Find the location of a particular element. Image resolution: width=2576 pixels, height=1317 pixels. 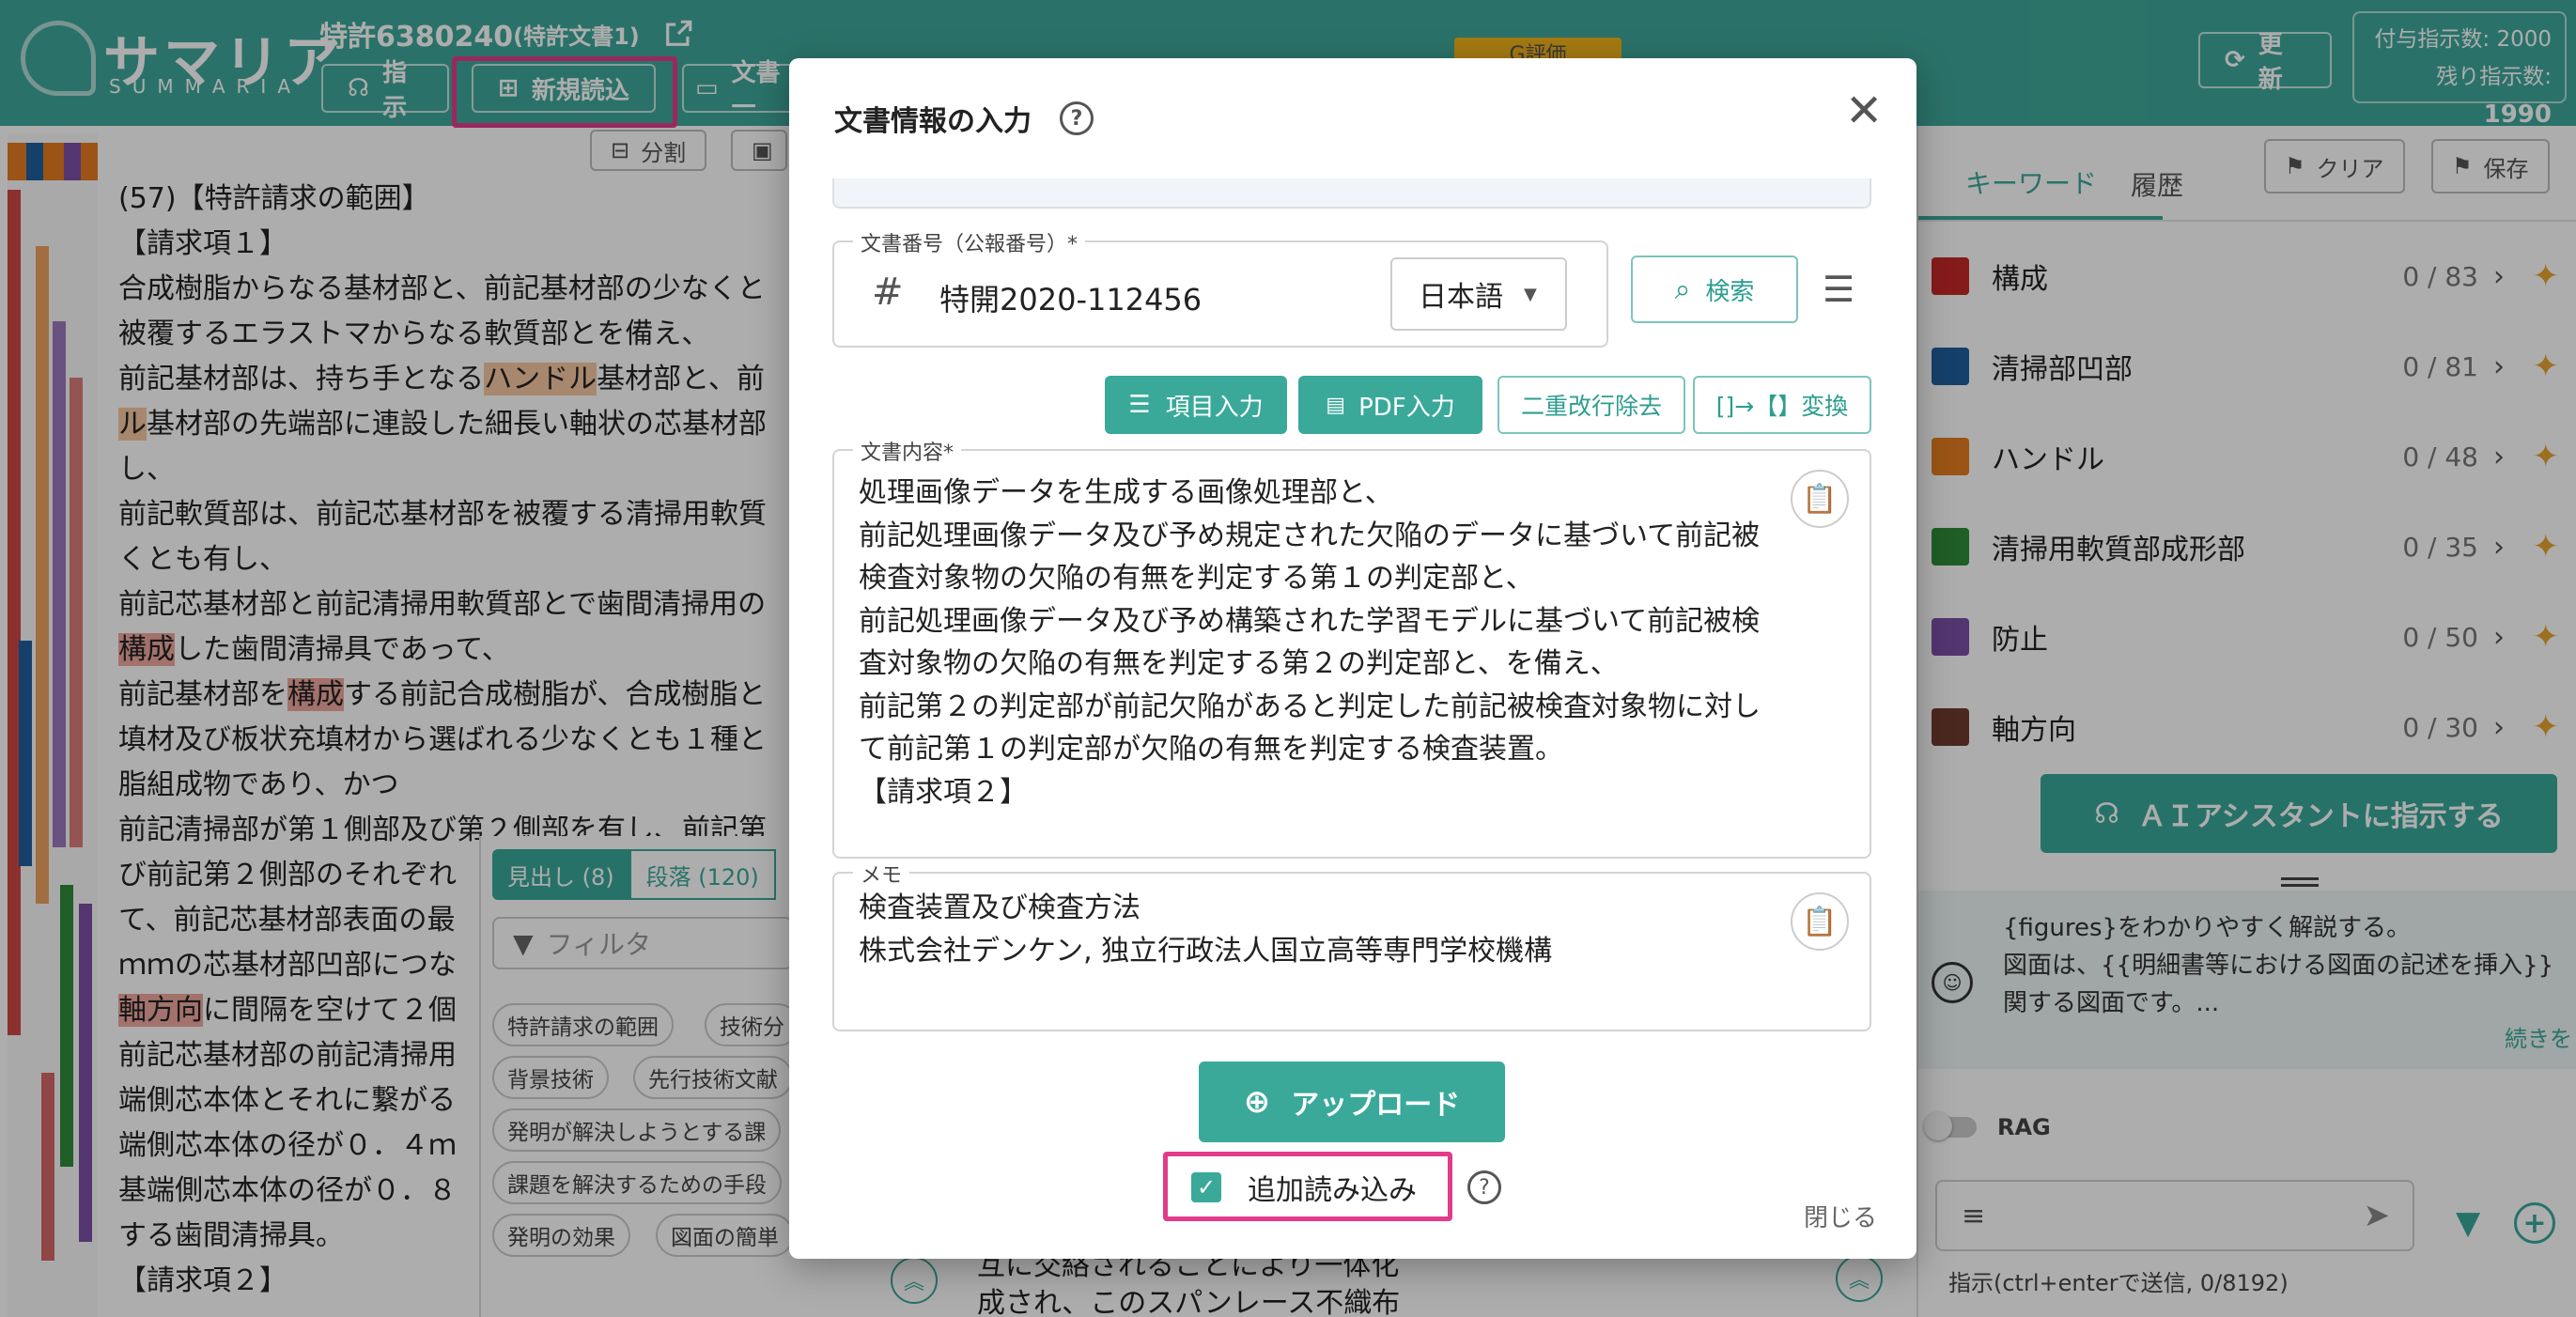

item-input-button: ☰ 項目入力 is located at coordinates (1196, 405).